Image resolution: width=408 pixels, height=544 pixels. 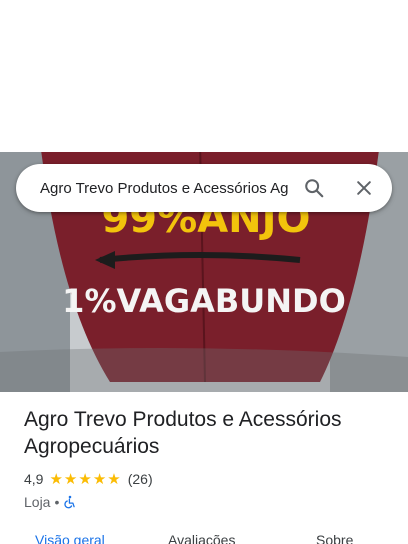 I want to click on place-category: Loja, so click(x=37, y=502).